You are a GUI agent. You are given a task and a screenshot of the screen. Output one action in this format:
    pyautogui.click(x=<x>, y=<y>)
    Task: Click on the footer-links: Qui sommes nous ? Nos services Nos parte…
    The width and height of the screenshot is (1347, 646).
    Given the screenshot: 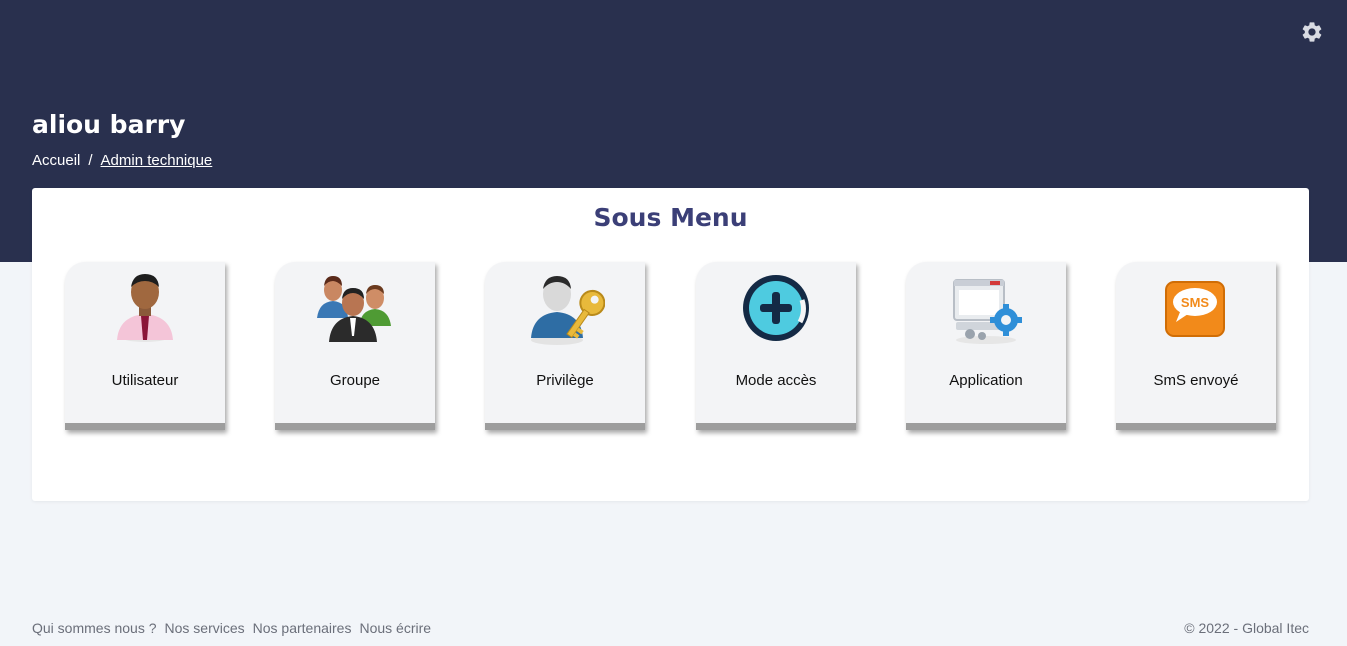 What is the action you would take?
    pyautogui.click(x=231, y=628)
    